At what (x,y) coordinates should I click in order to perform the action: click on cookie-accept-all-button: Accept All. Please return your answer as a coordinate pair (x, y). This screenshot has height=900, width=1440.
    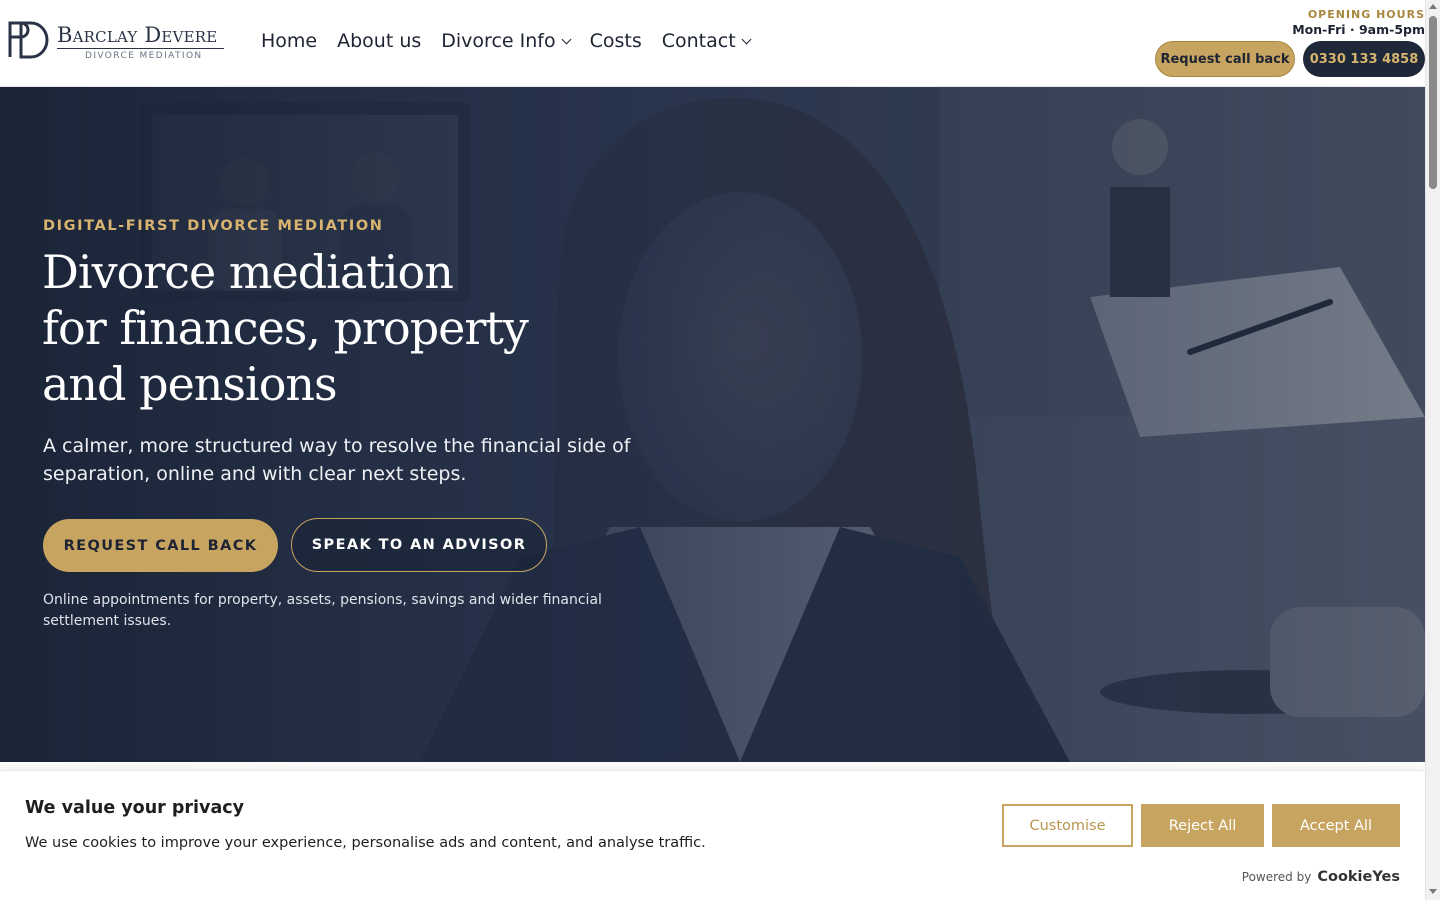
    Looking at the image, I should click on (1336, 825).